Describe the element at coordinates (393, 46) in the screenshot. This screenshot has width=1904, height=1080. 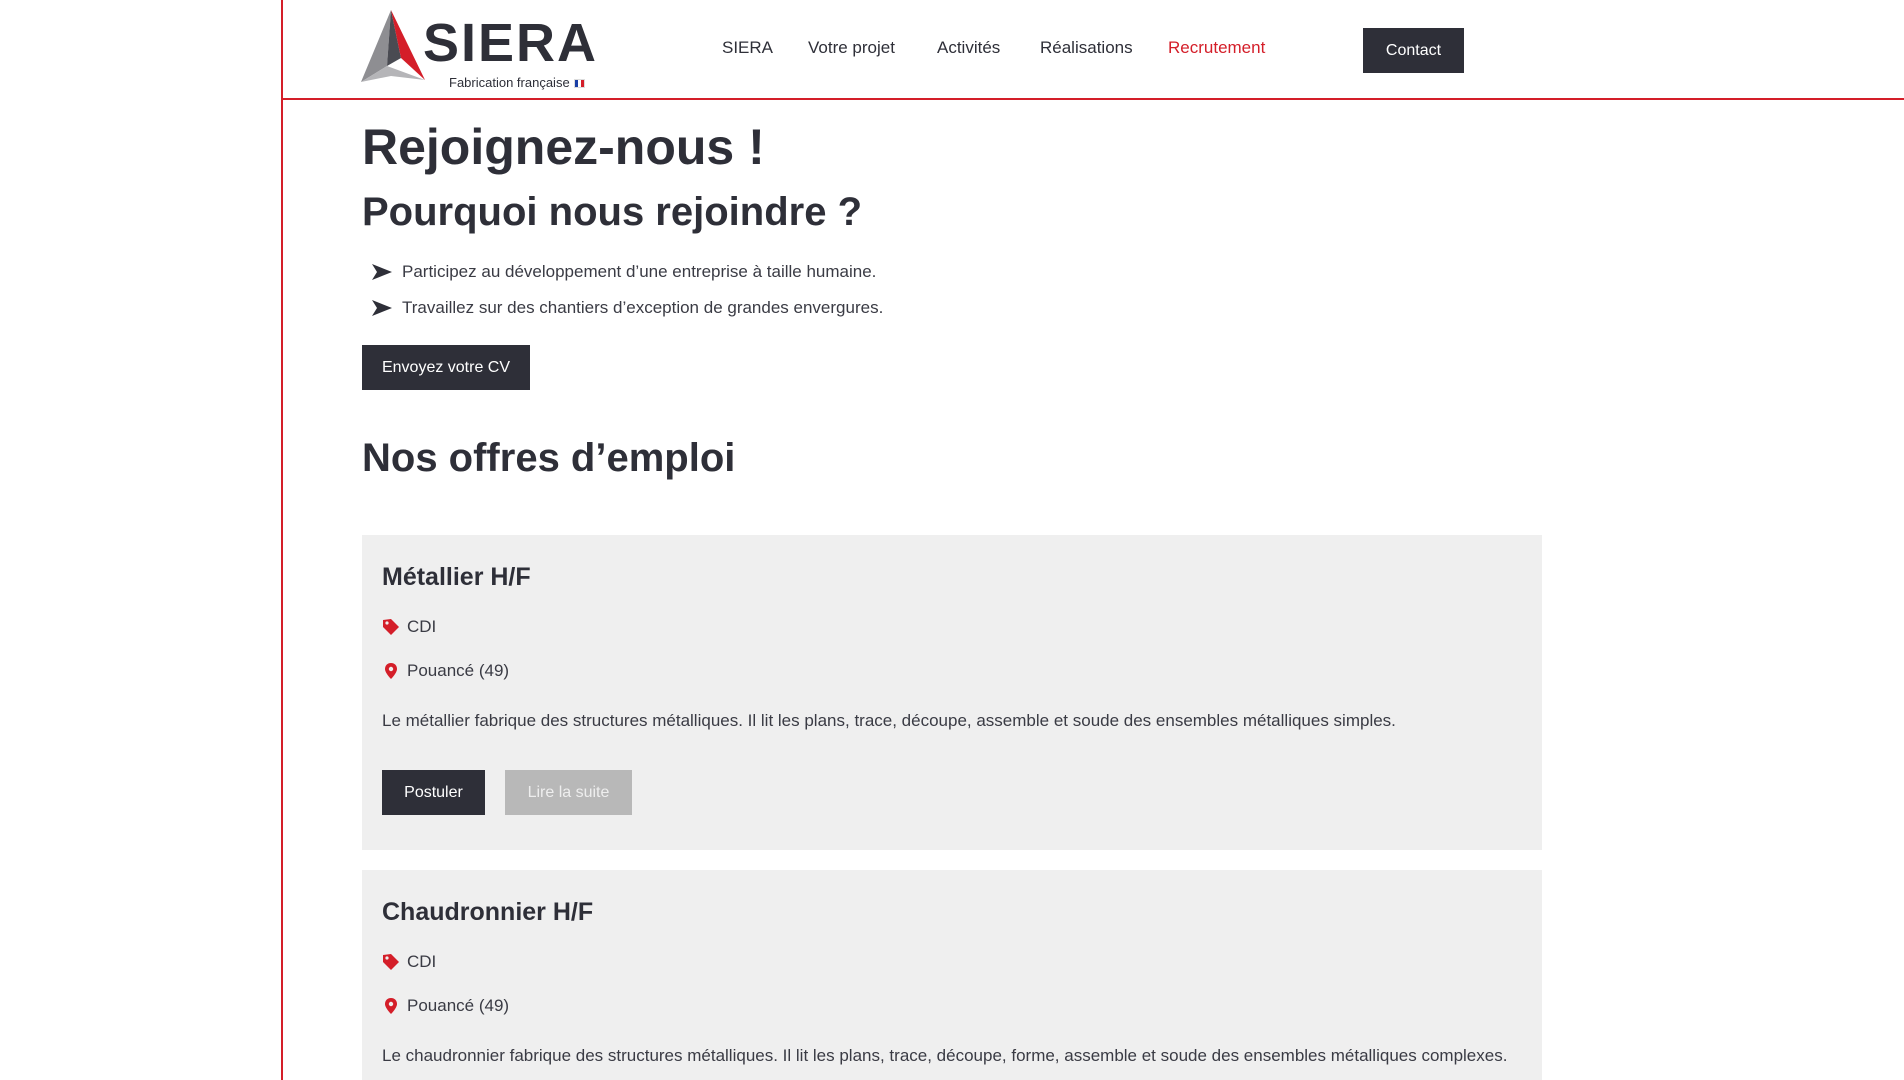
I see `logo-triangle-icon` at that location.